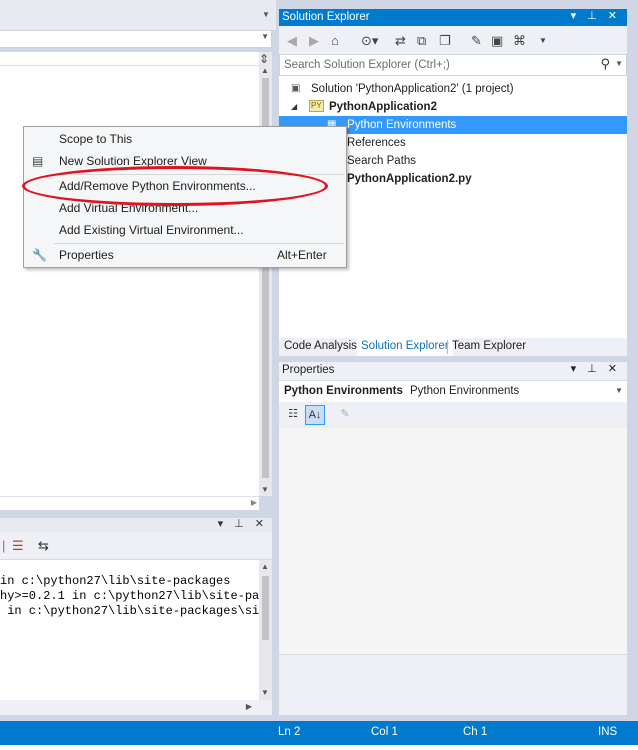  What do you see at coordinates (136, 546) in the screenshot?
I see `output-toolbar: | ☰ ⇆` at bounding box center [136, 546].